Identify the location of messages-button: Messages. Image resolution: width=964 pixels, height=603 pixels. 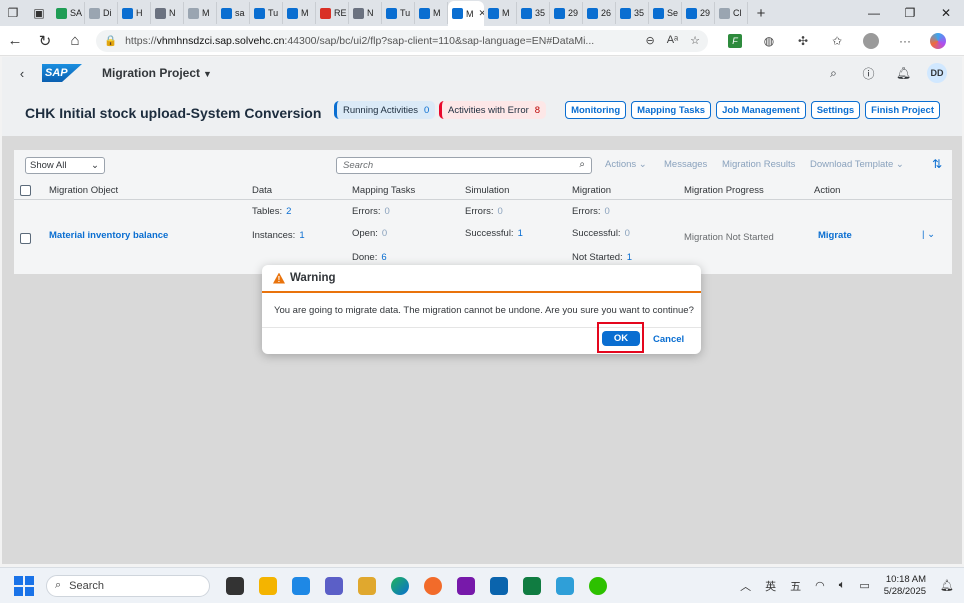
(685, 164).